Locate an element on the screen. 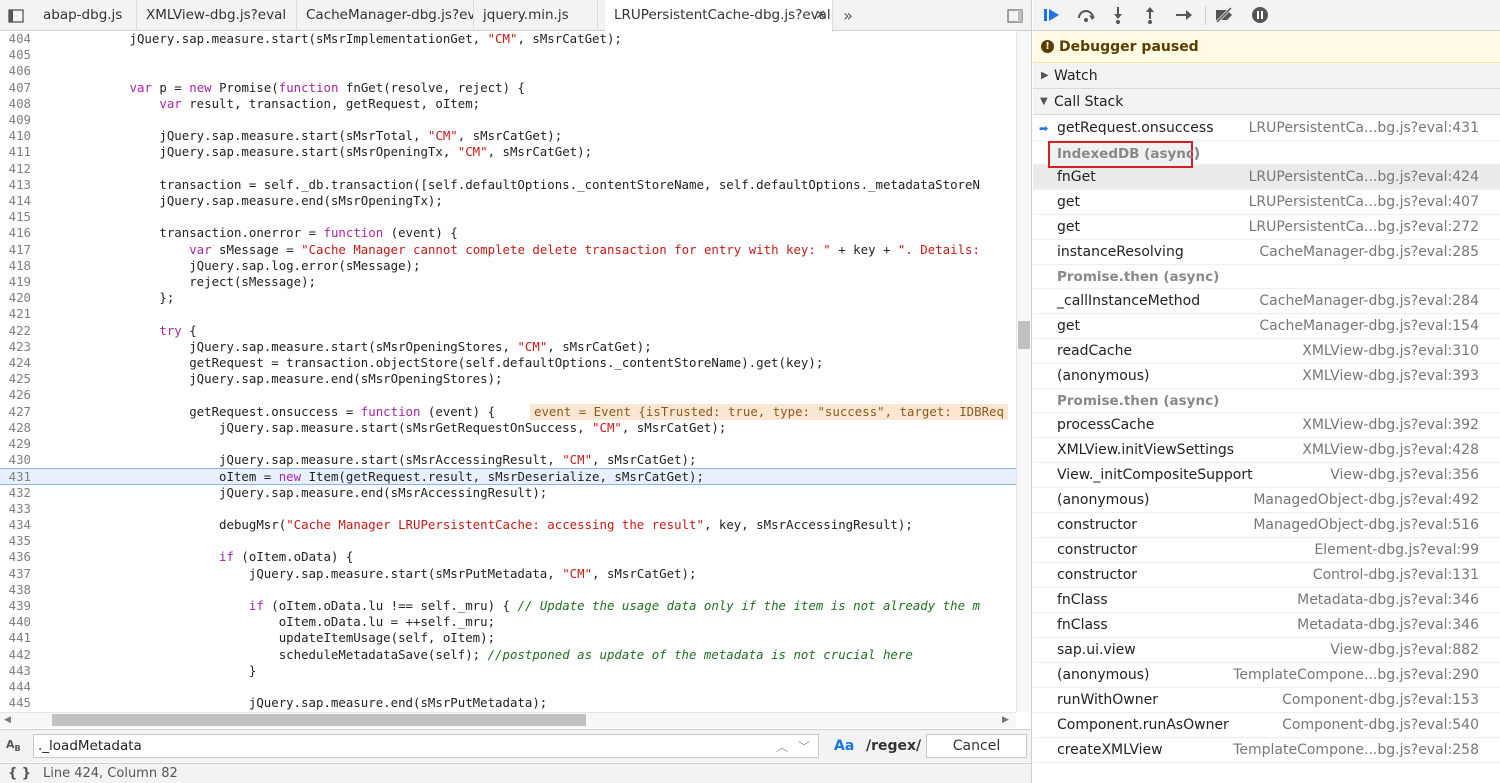 The image size is (1500, 783). frame-location-link: CacheManager-dbg.js?eval:154 is located at coordinates (1369, 326).